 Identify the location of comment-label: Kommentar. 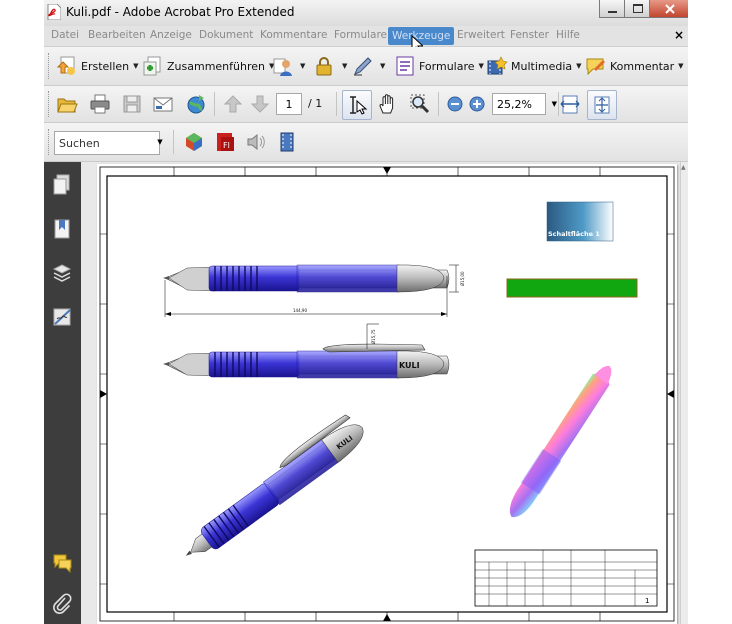
(642, 66).